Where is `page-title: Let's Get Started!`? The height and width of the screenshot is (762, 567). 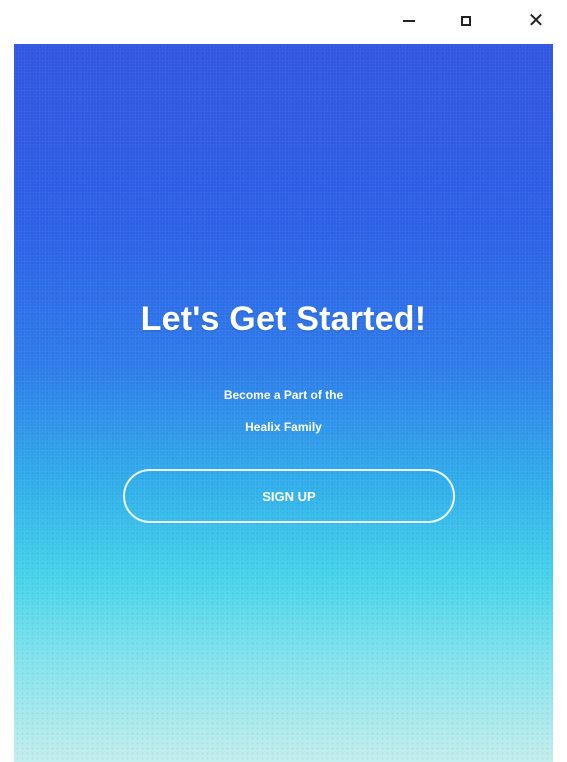
page-title: Let's Get Started! is located at coordinates (283, 319).